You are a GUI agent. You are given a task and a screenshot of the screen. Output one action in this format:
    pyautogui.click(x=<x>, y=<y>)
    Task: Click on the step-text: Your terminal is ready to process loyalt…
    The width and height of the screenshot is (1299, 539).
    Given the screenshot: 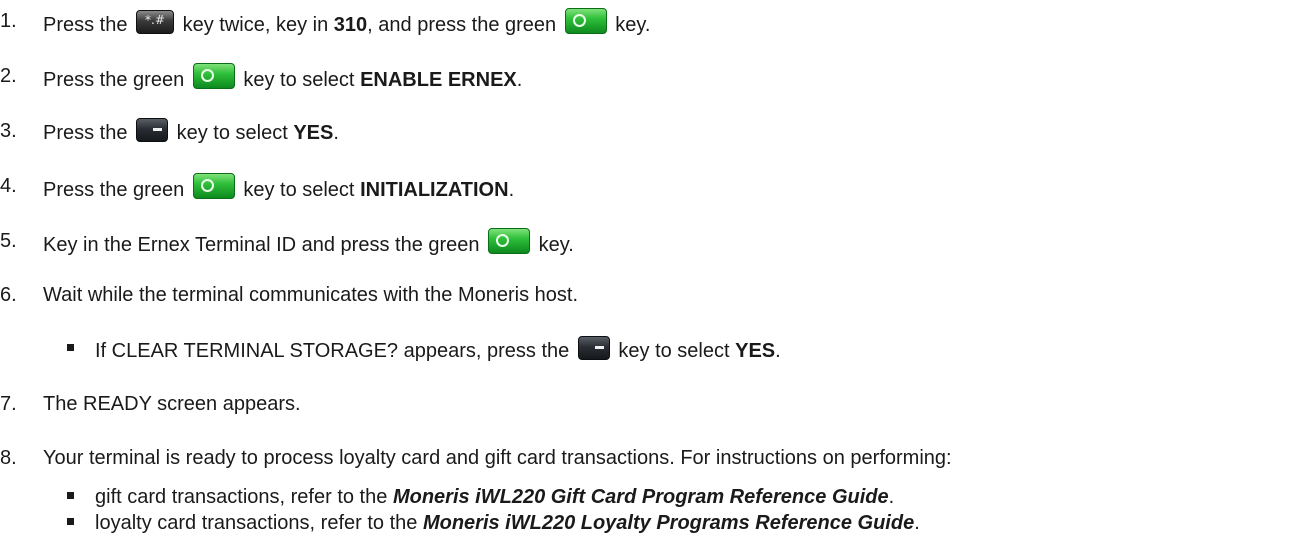 What is the action you would take?
    pyautogui.click(x=497, y=458)
    